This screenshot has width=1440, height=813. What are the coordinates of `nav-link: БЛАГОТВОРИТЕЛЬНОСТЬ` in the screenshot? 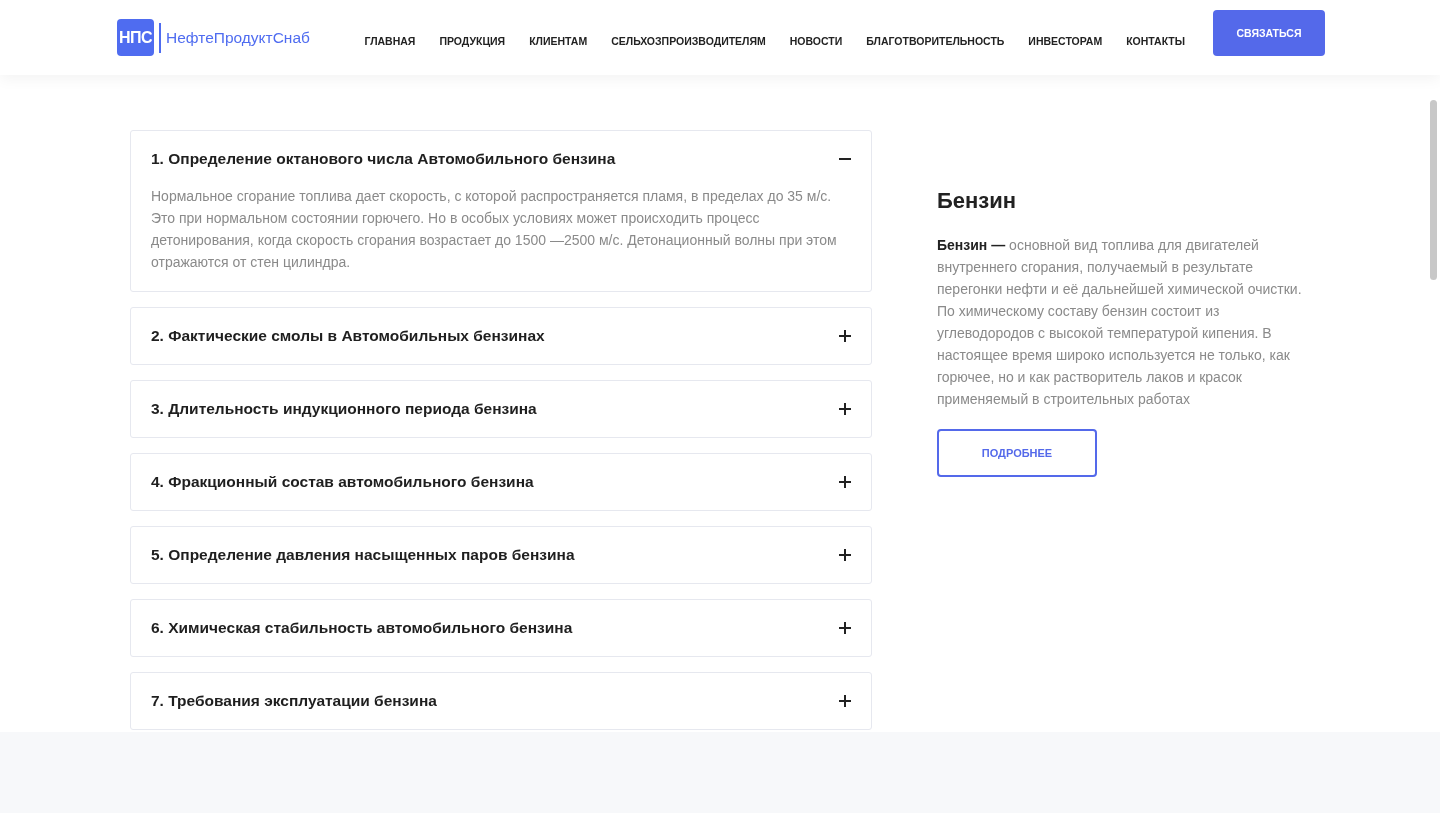 It's located at (935, 40).